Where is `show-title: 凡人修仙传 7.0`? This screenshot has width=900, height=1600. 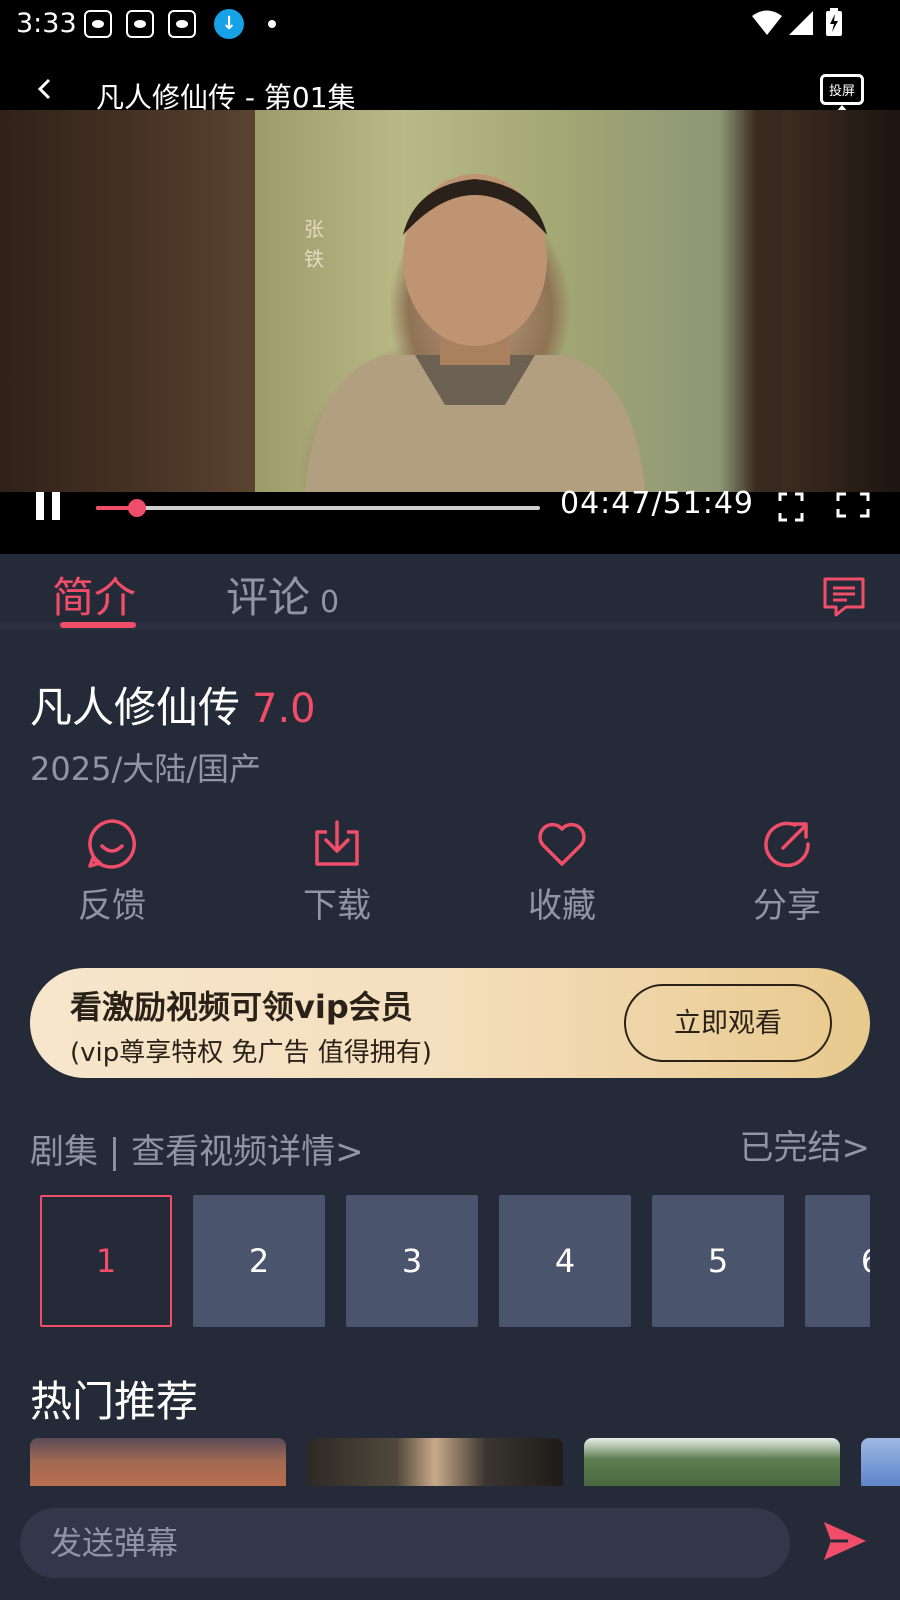
show-title: 凡人修仙传 7.0 is located at coordinates (173, 704).